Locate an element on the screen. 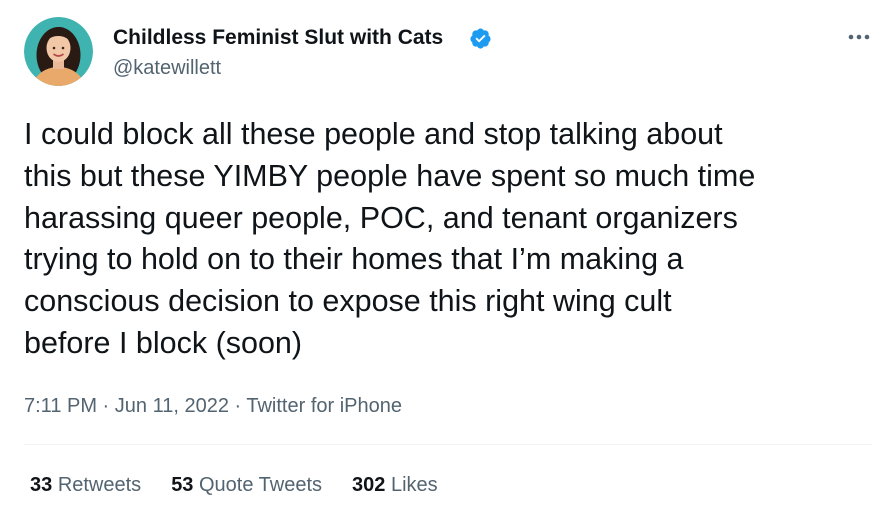  avatar is located at coordinates (58, 51).